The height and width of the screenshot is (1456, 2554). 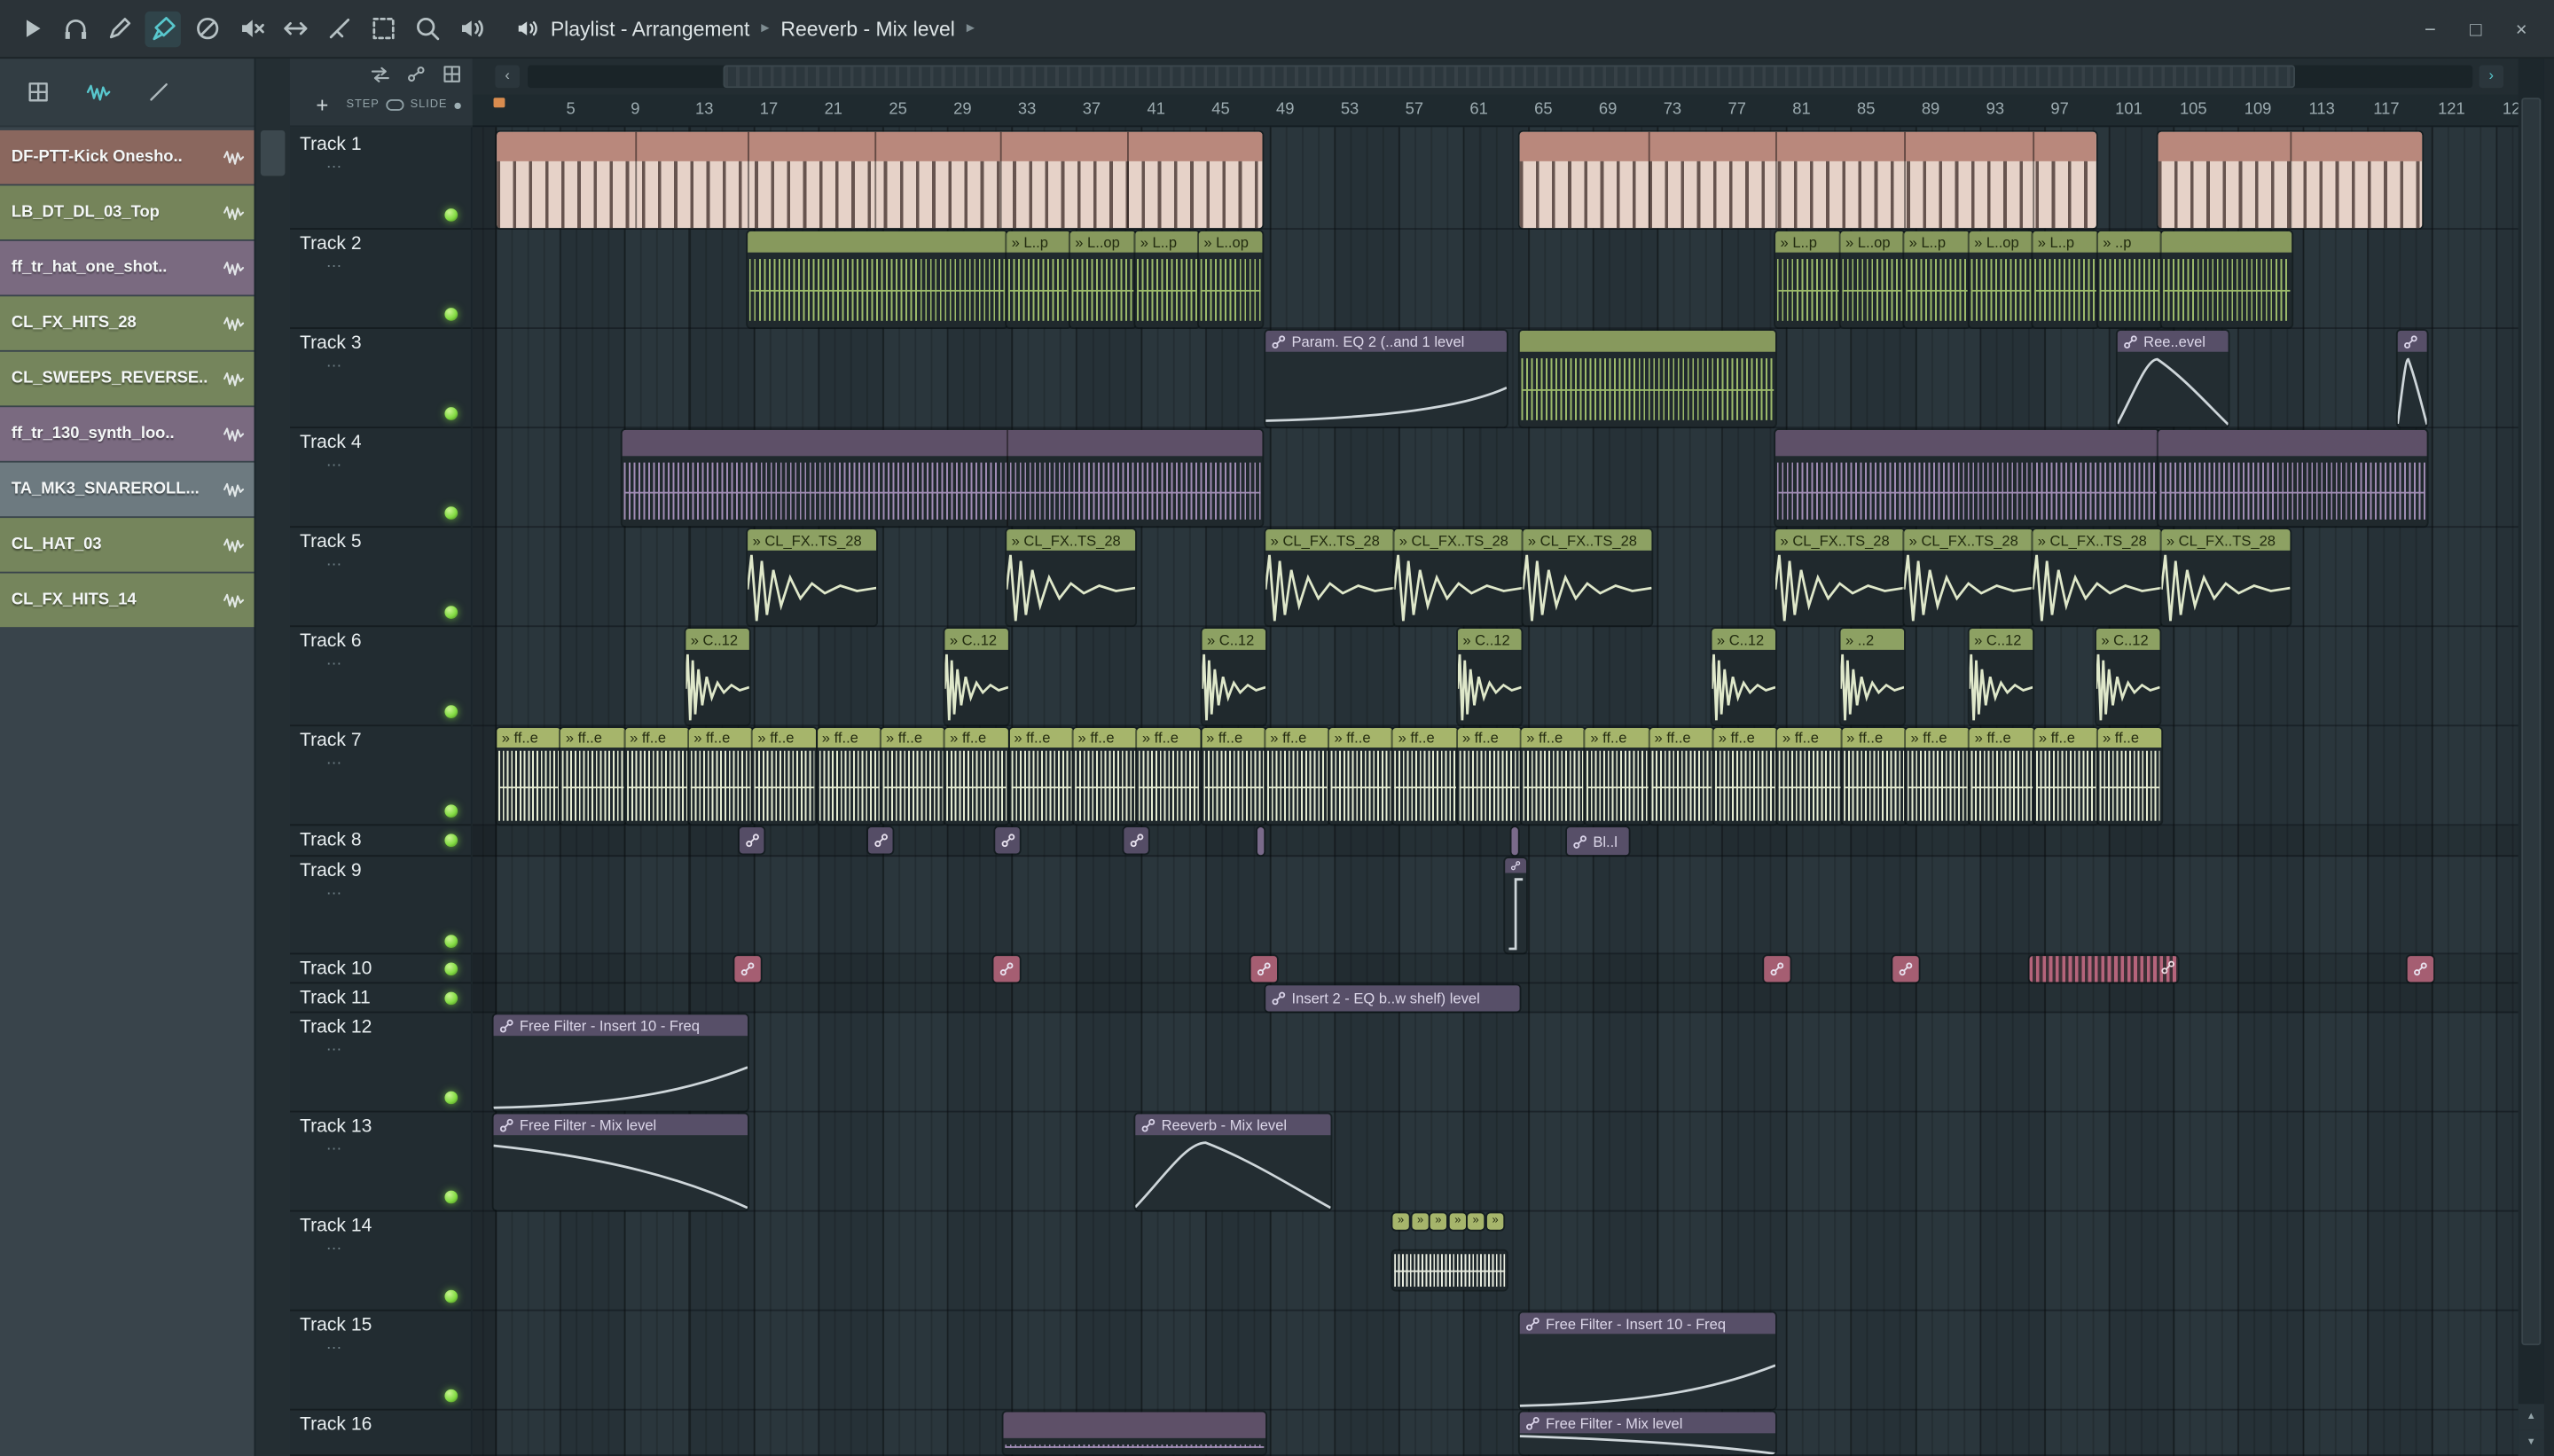 I want to click on scroll-right-button: ›, so click(x=2491, y=77).